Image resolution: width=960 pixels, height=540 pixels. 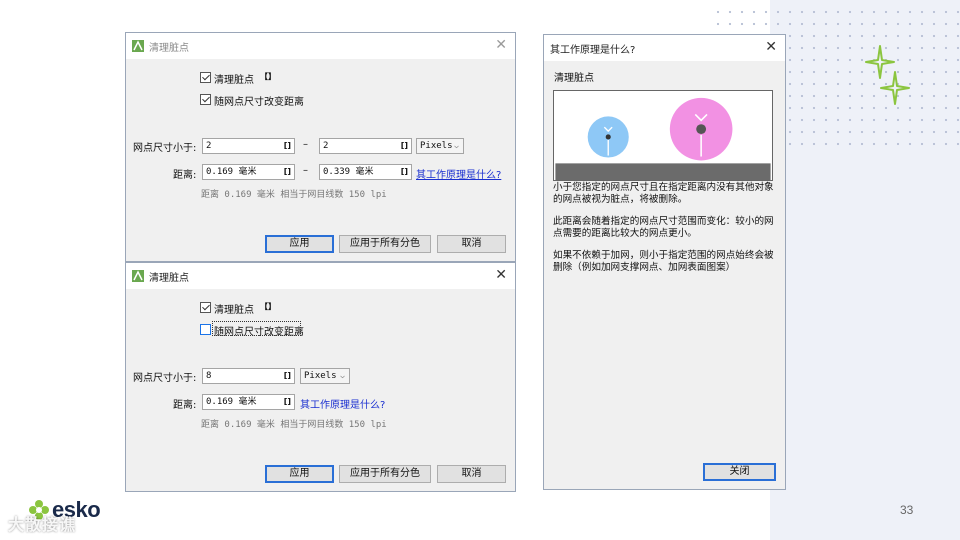 What do you see at coordinates (256, 328) in the screenshot?
I see `focus-rectangle` at bounding box center [256, 328].